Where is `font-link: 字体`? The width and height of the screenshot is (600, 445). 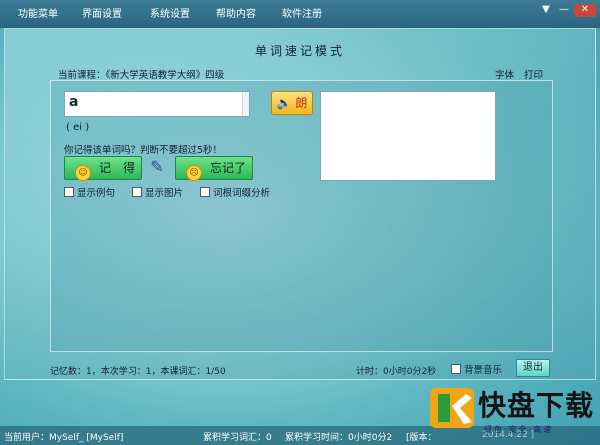 font-link: 字体 is located at coordinates (504, 74).